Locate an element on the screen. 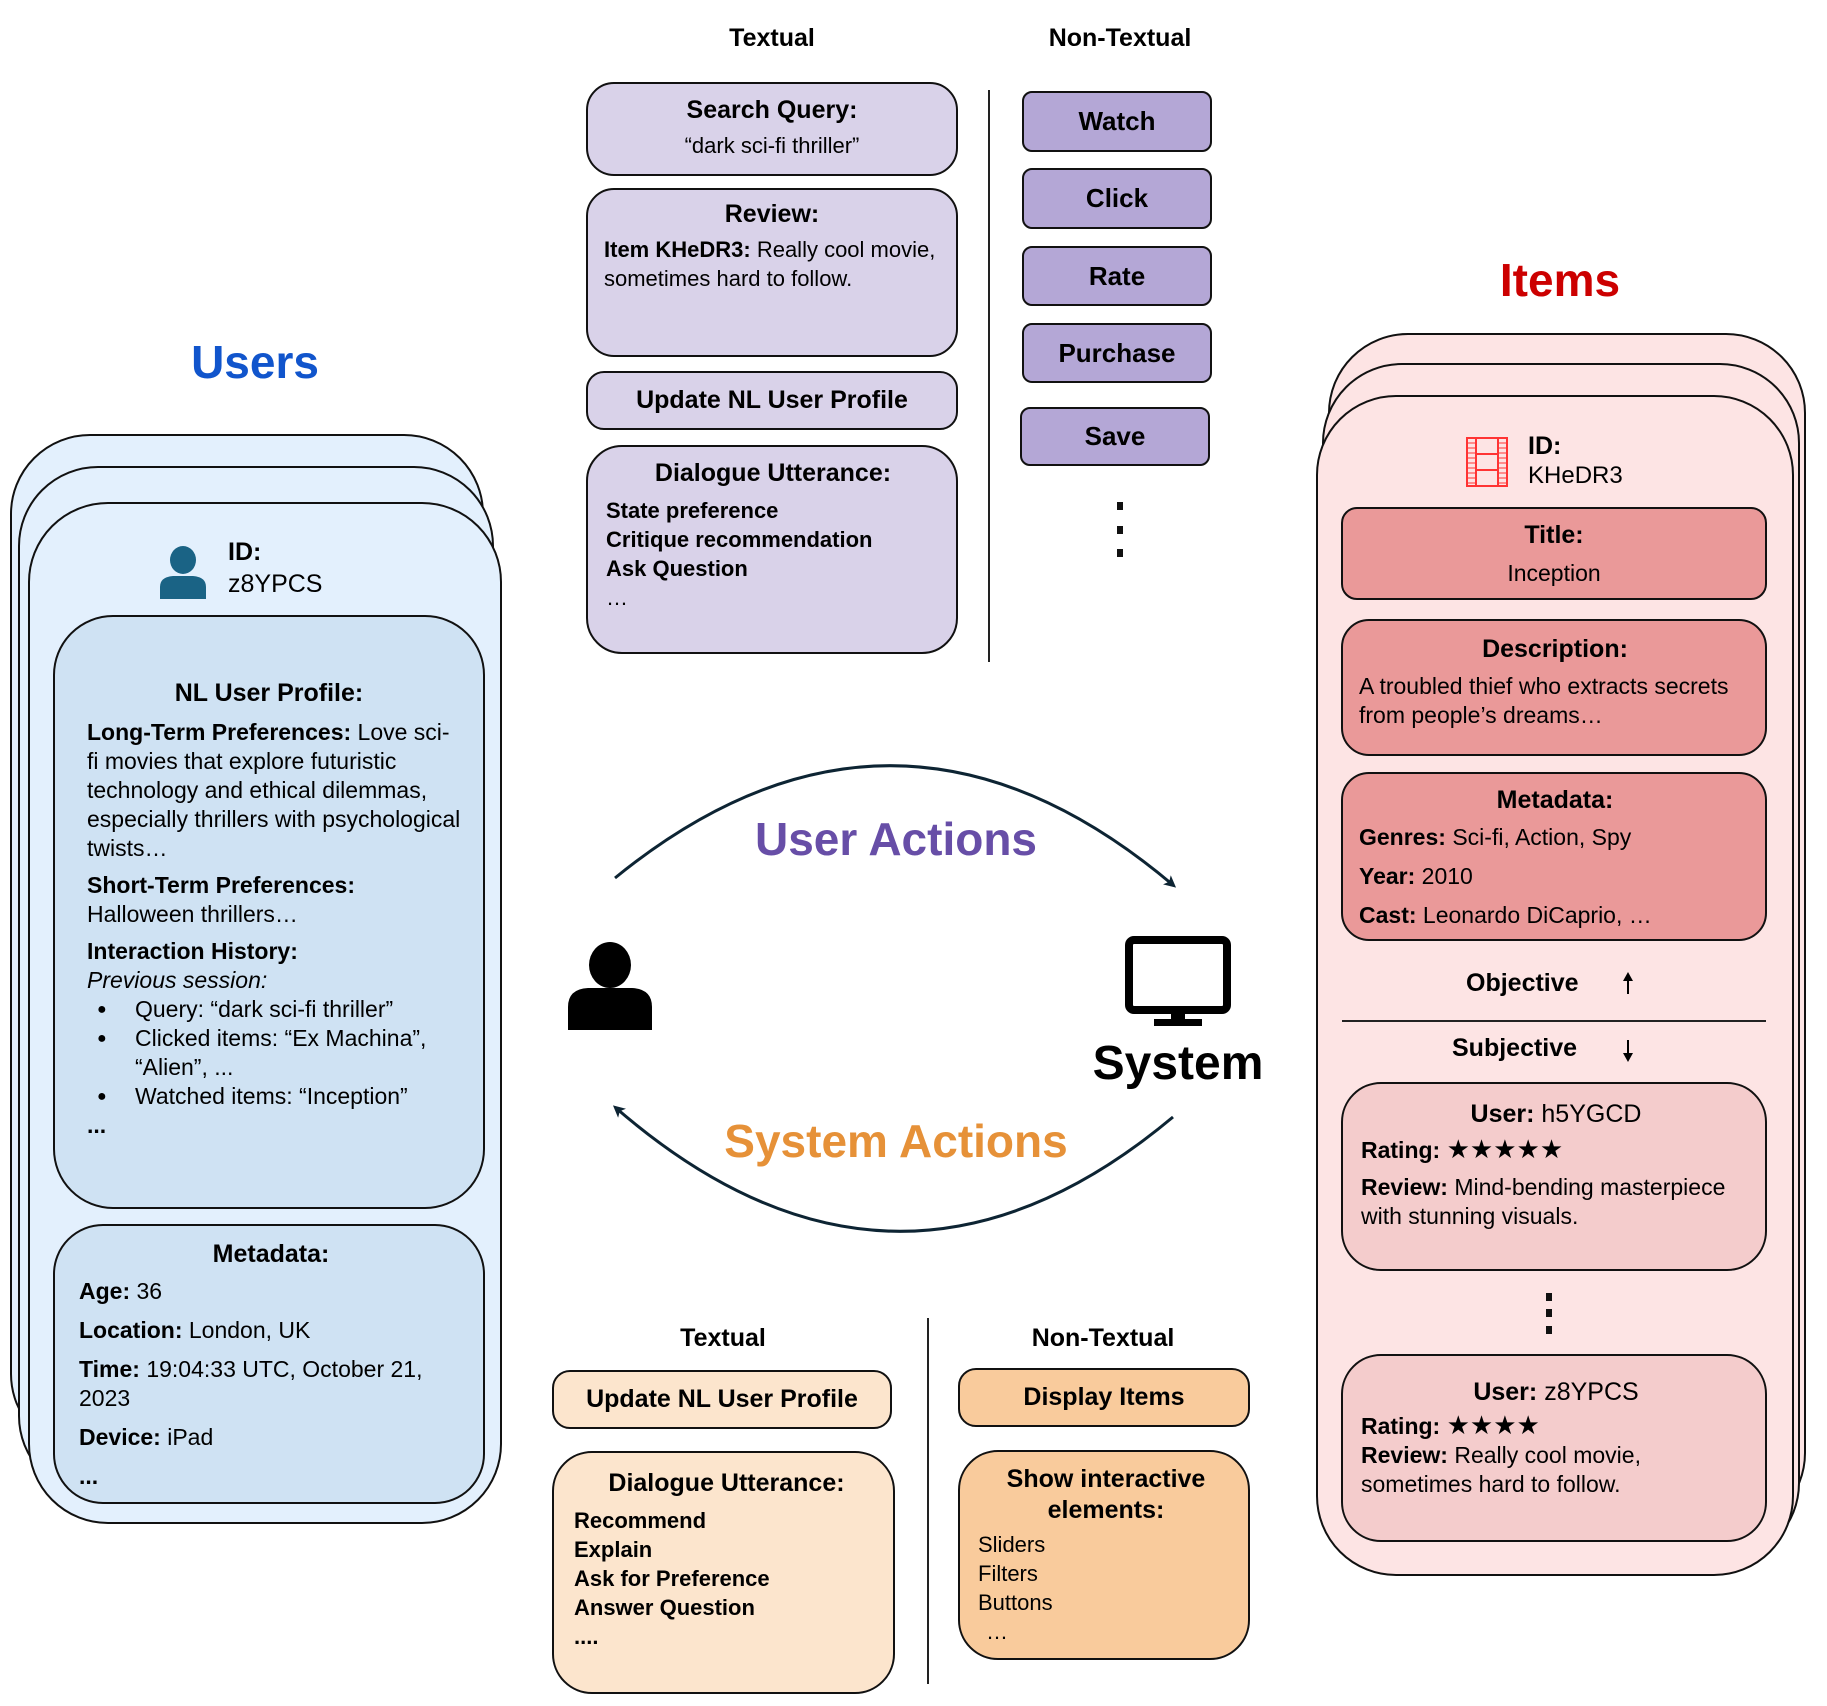 This screenshot has width=1827, height=1706. star-rating-icon: ★★★★★ is located at coordinates (1505, 1149).